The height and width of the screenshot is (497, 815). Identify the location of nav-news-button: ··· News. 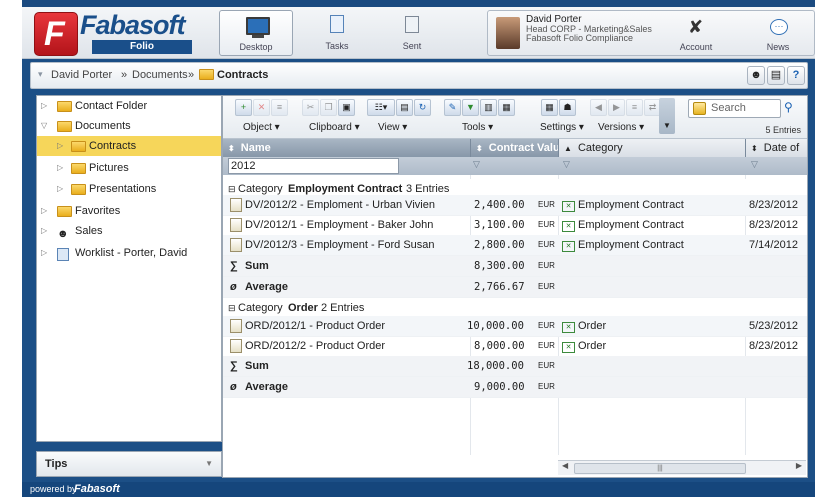
(778, 33).